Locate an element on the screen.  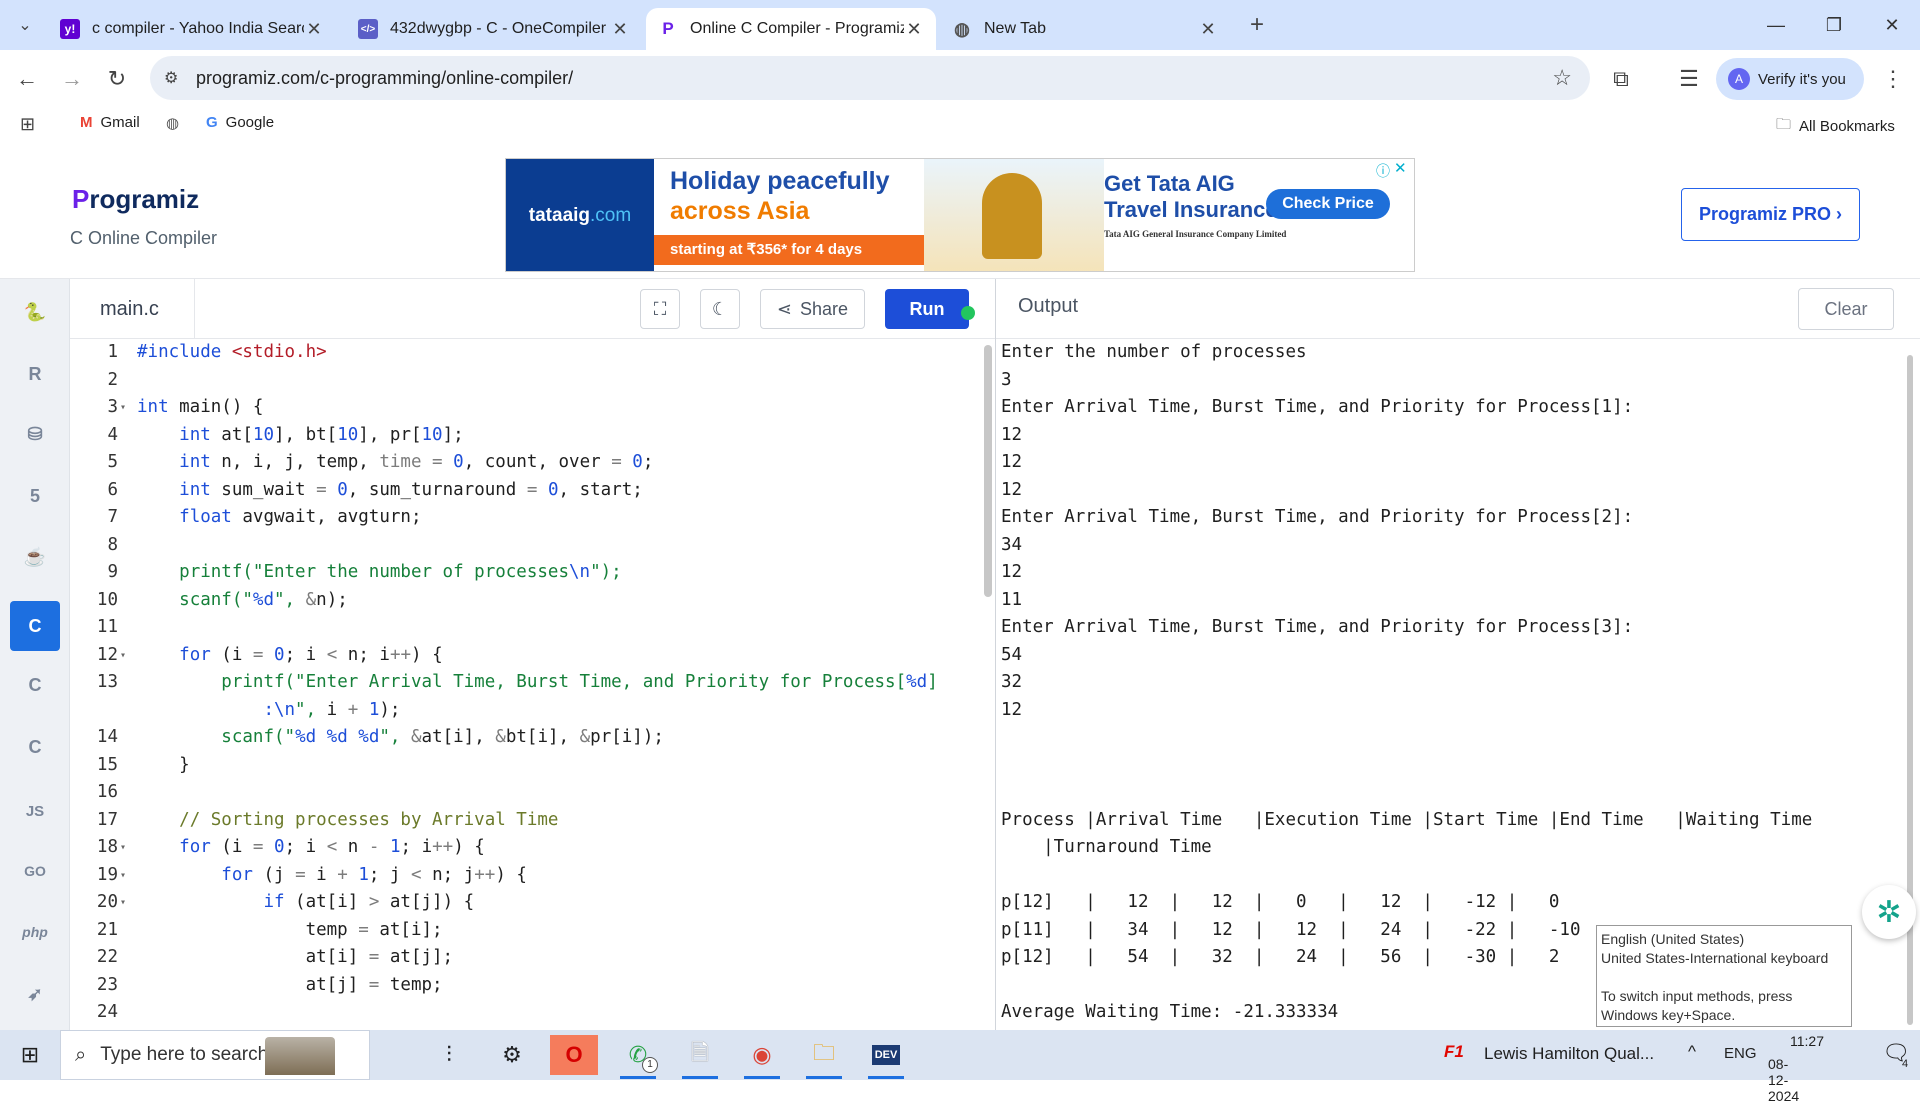
code-line: :\n", i + 1); is located at coordinates (532, 711).